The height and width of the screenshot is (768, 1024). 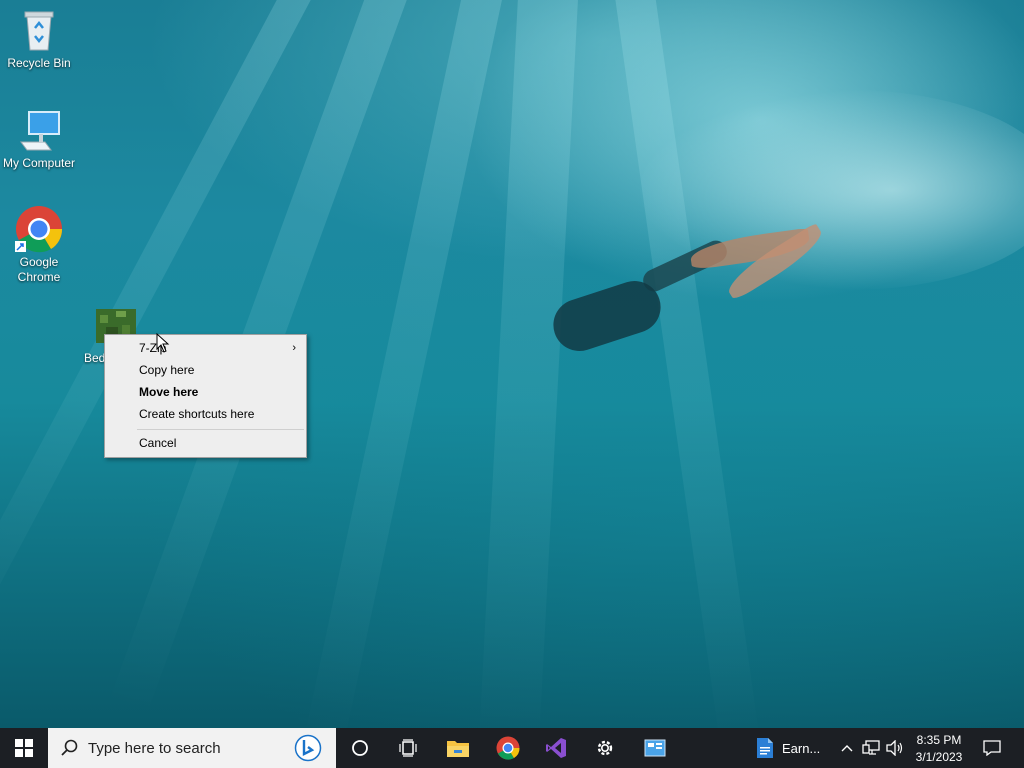 What do you see at coordinates (197, 414) in the screenshot?
I see `menu-item-label: Create shortcuts here` at bounding box center [197, 414].